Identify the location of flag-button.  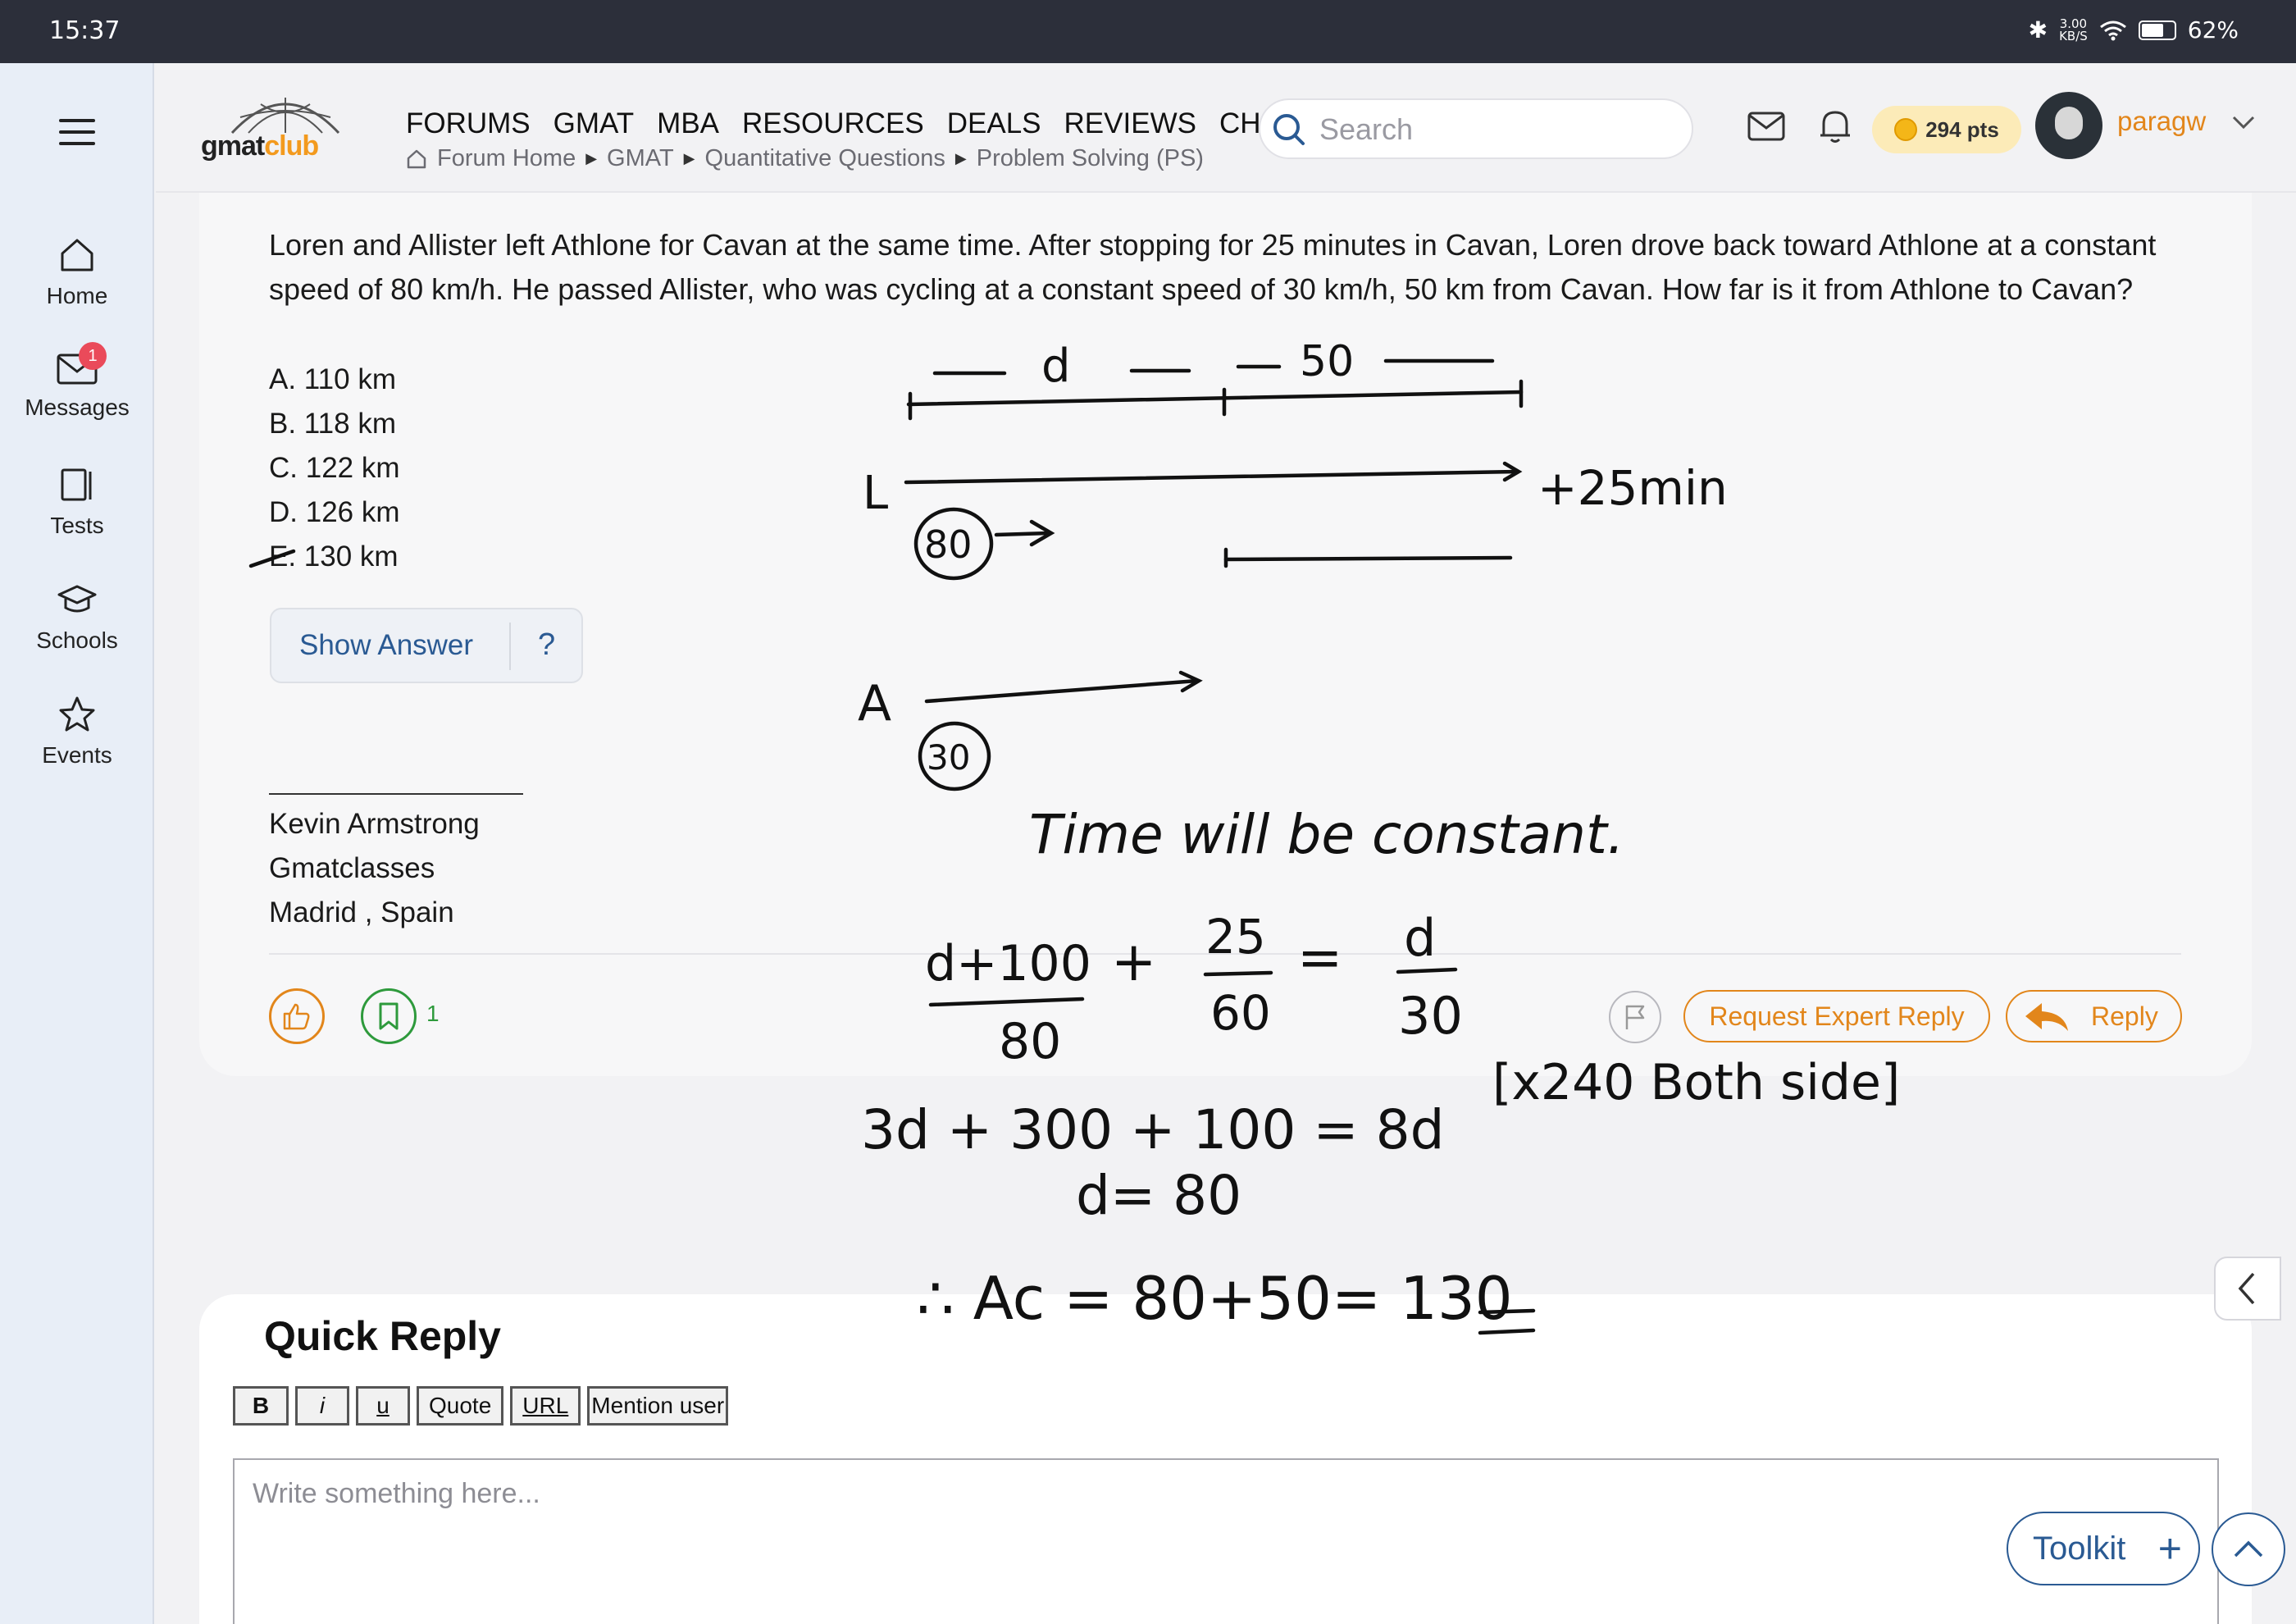
(1635, 1017).